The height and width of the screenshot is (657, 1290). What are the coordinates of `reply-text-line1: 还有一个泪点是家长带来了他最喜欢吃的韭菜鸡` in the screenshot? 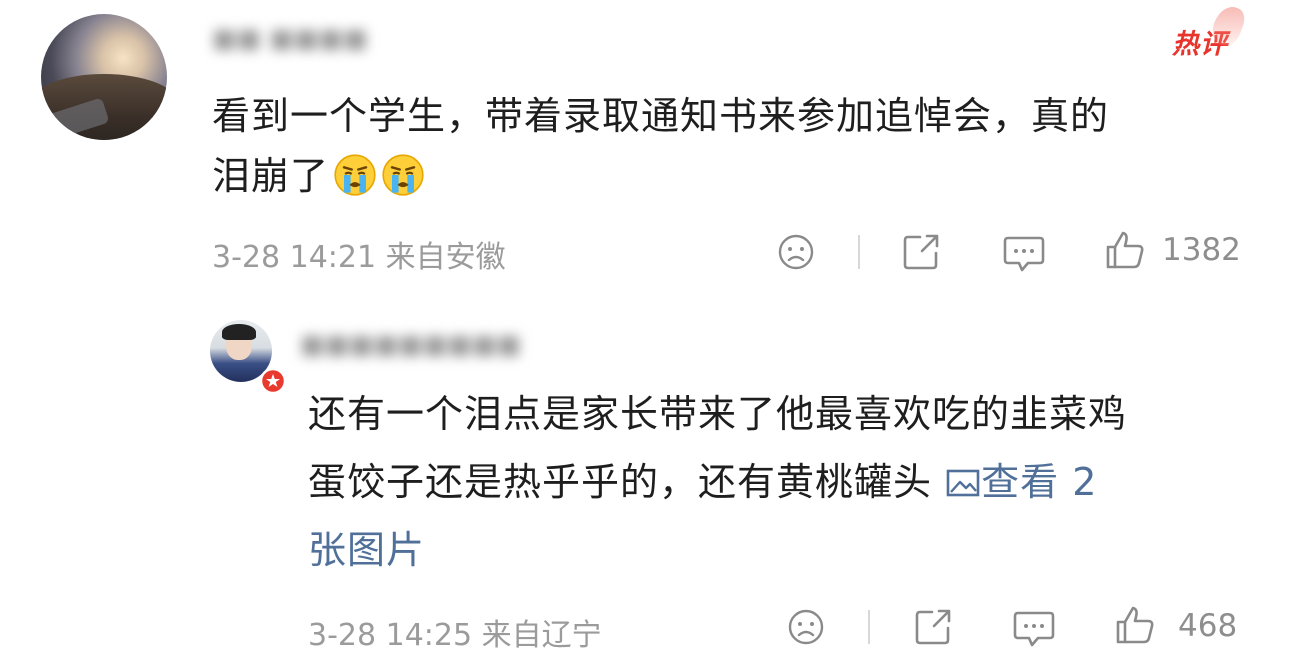 It's located at (718, 414).